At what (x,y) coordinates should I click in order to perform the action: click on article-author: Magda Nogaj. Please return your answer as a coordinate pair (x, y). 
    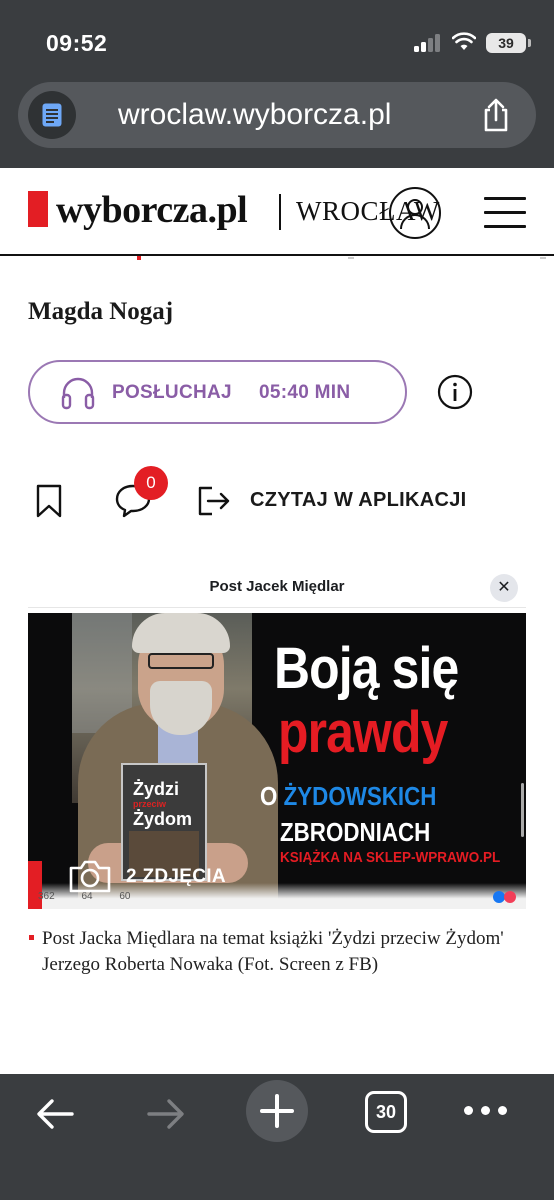
    Looking at the image, I should click on (100, 312).